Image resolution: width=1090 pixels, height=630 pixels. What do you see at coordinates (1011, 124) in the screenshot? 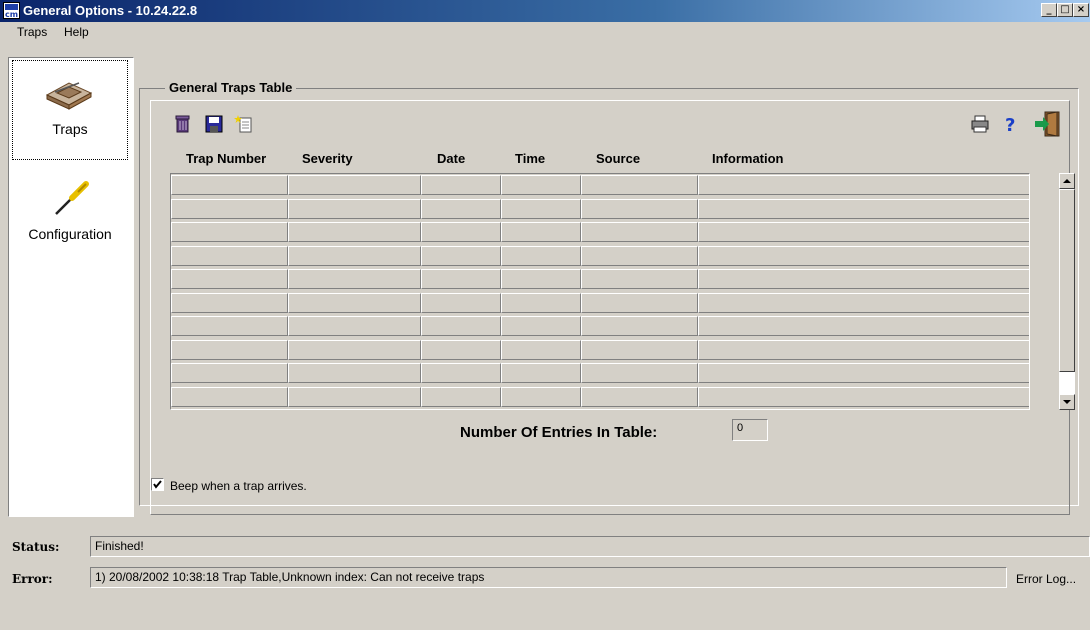
I see `help-icon: ?` at bounding box center [1011, 124].